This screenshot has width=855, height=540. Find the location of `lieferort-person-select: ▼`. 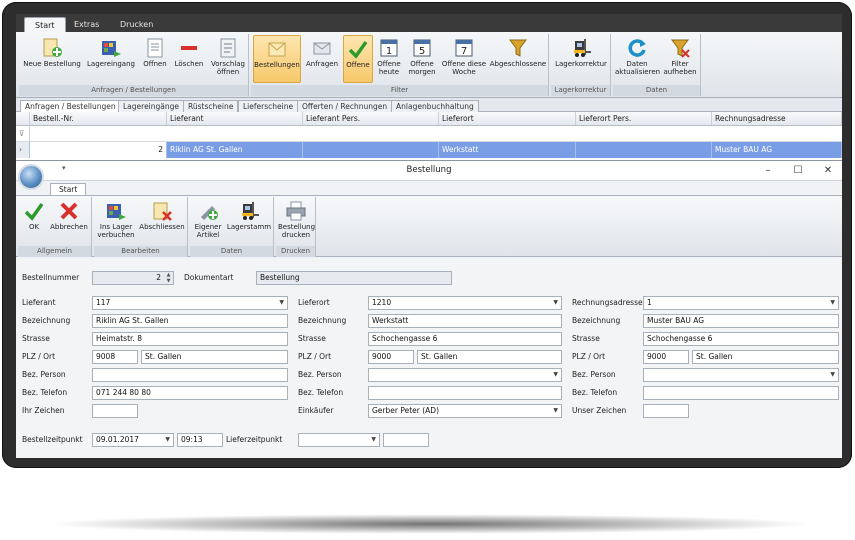

lieferort-person-select: ▼ is located at coordinates (465, 375).